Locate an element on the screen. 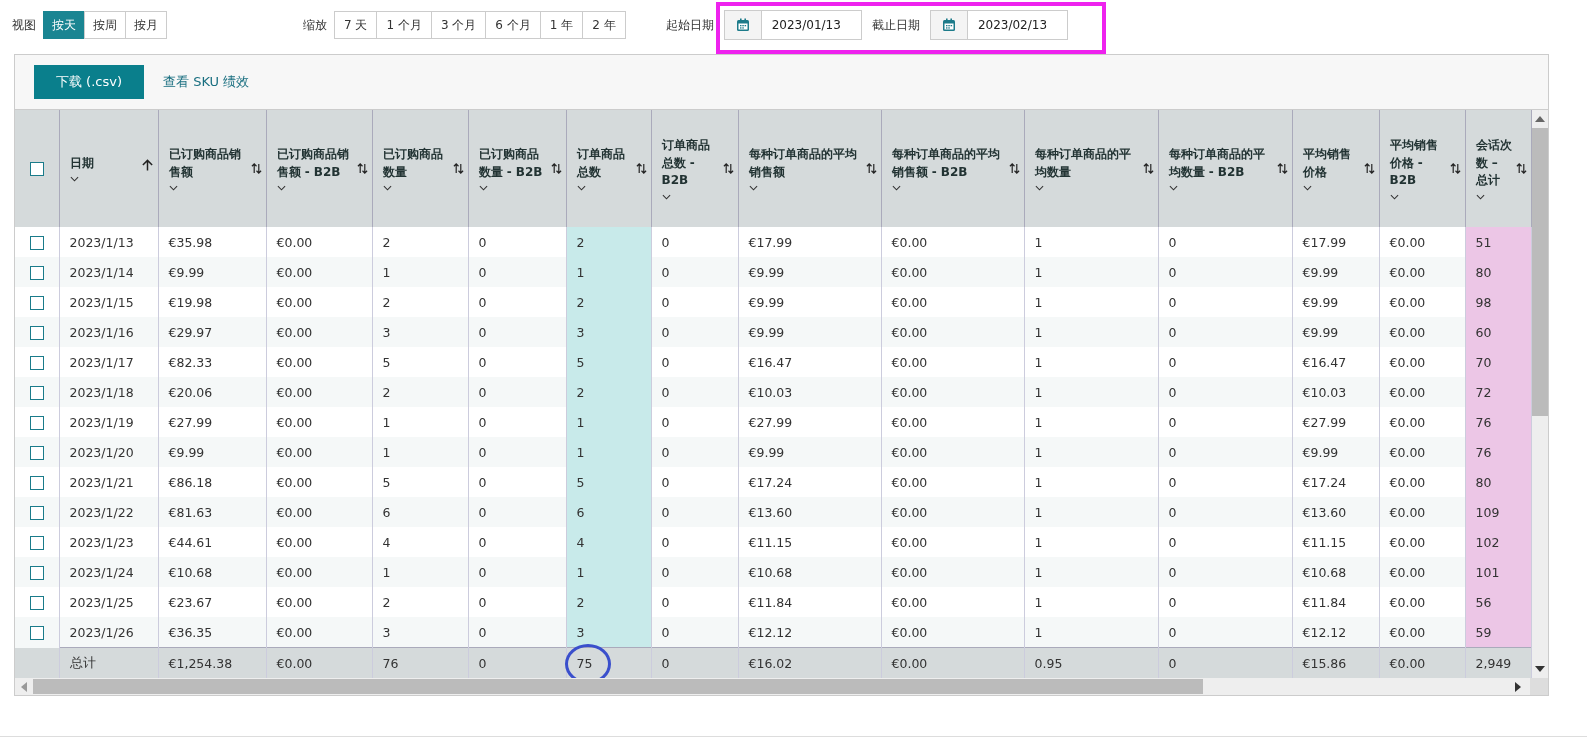  end-date-field: 2023/02/13 is located at coordinates (999, 25).